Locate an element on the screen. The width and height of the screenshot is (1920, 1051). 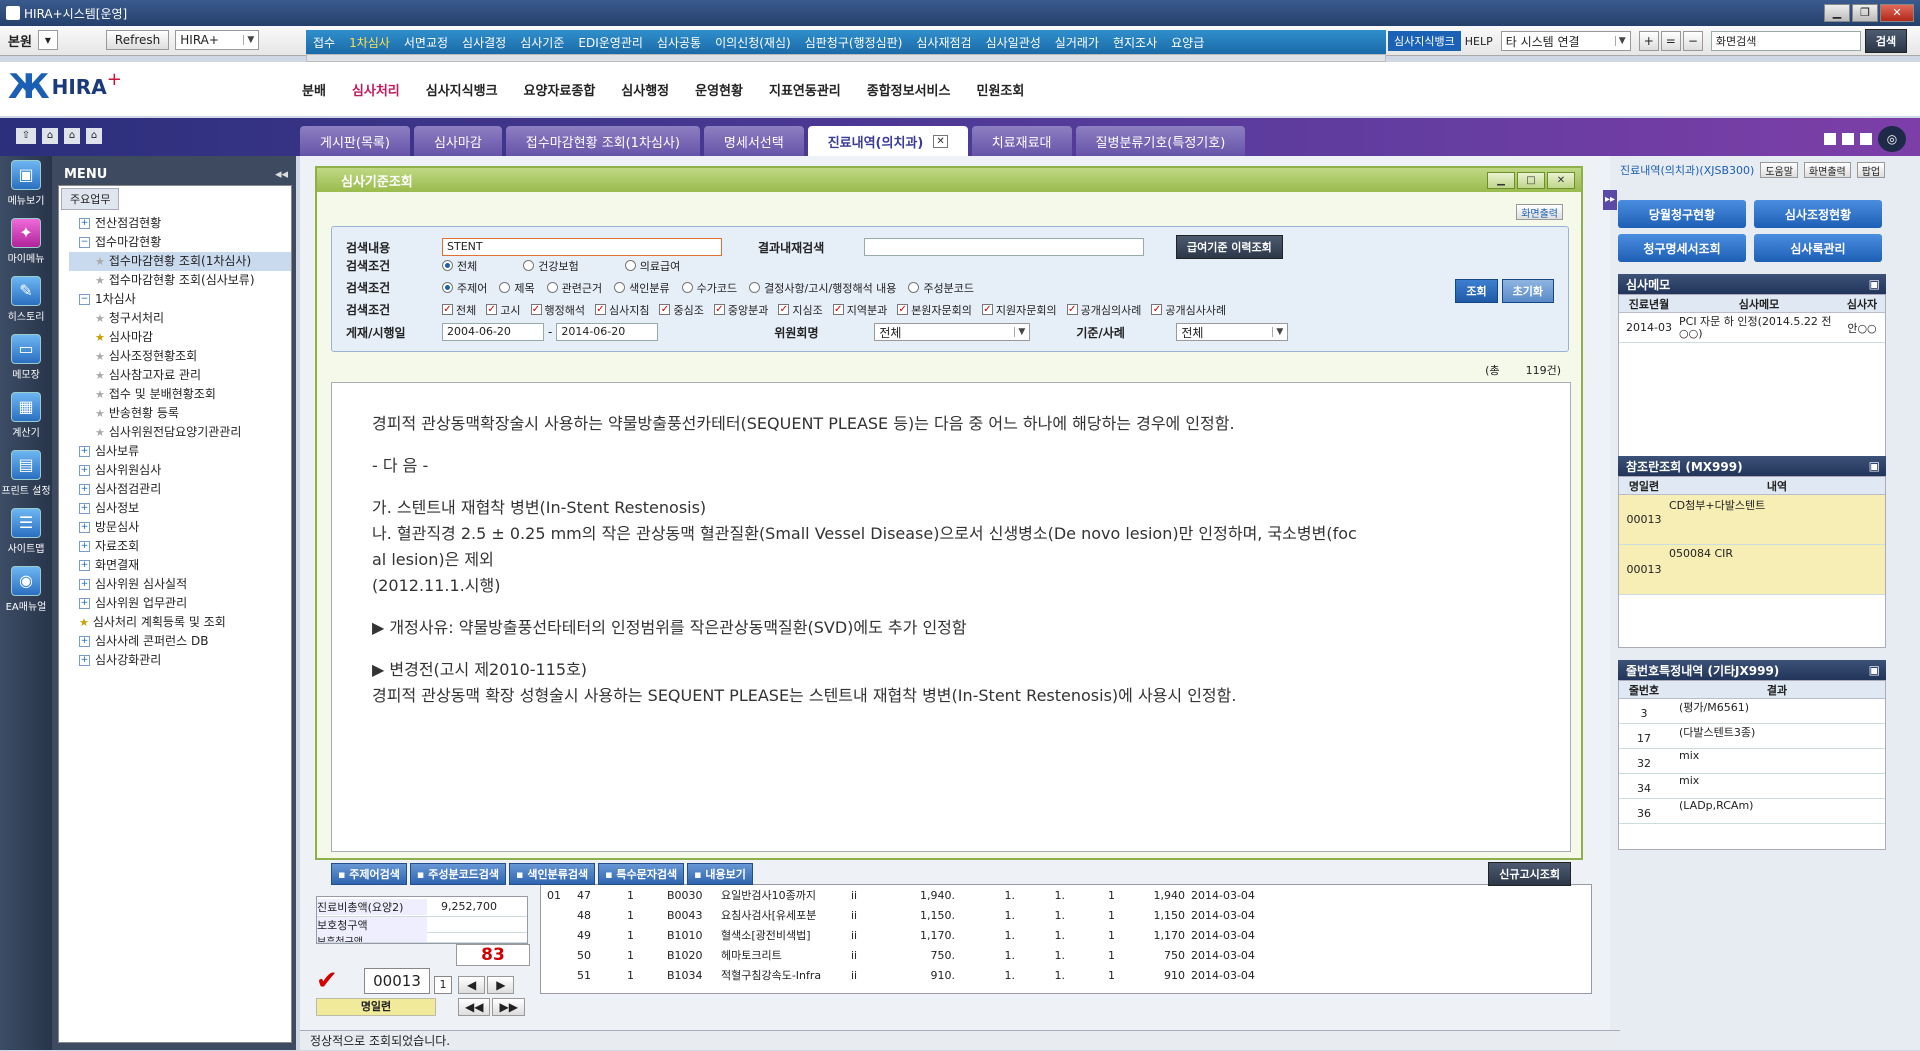
radio-option: 의료급여 is located at coordinates (652, 266).